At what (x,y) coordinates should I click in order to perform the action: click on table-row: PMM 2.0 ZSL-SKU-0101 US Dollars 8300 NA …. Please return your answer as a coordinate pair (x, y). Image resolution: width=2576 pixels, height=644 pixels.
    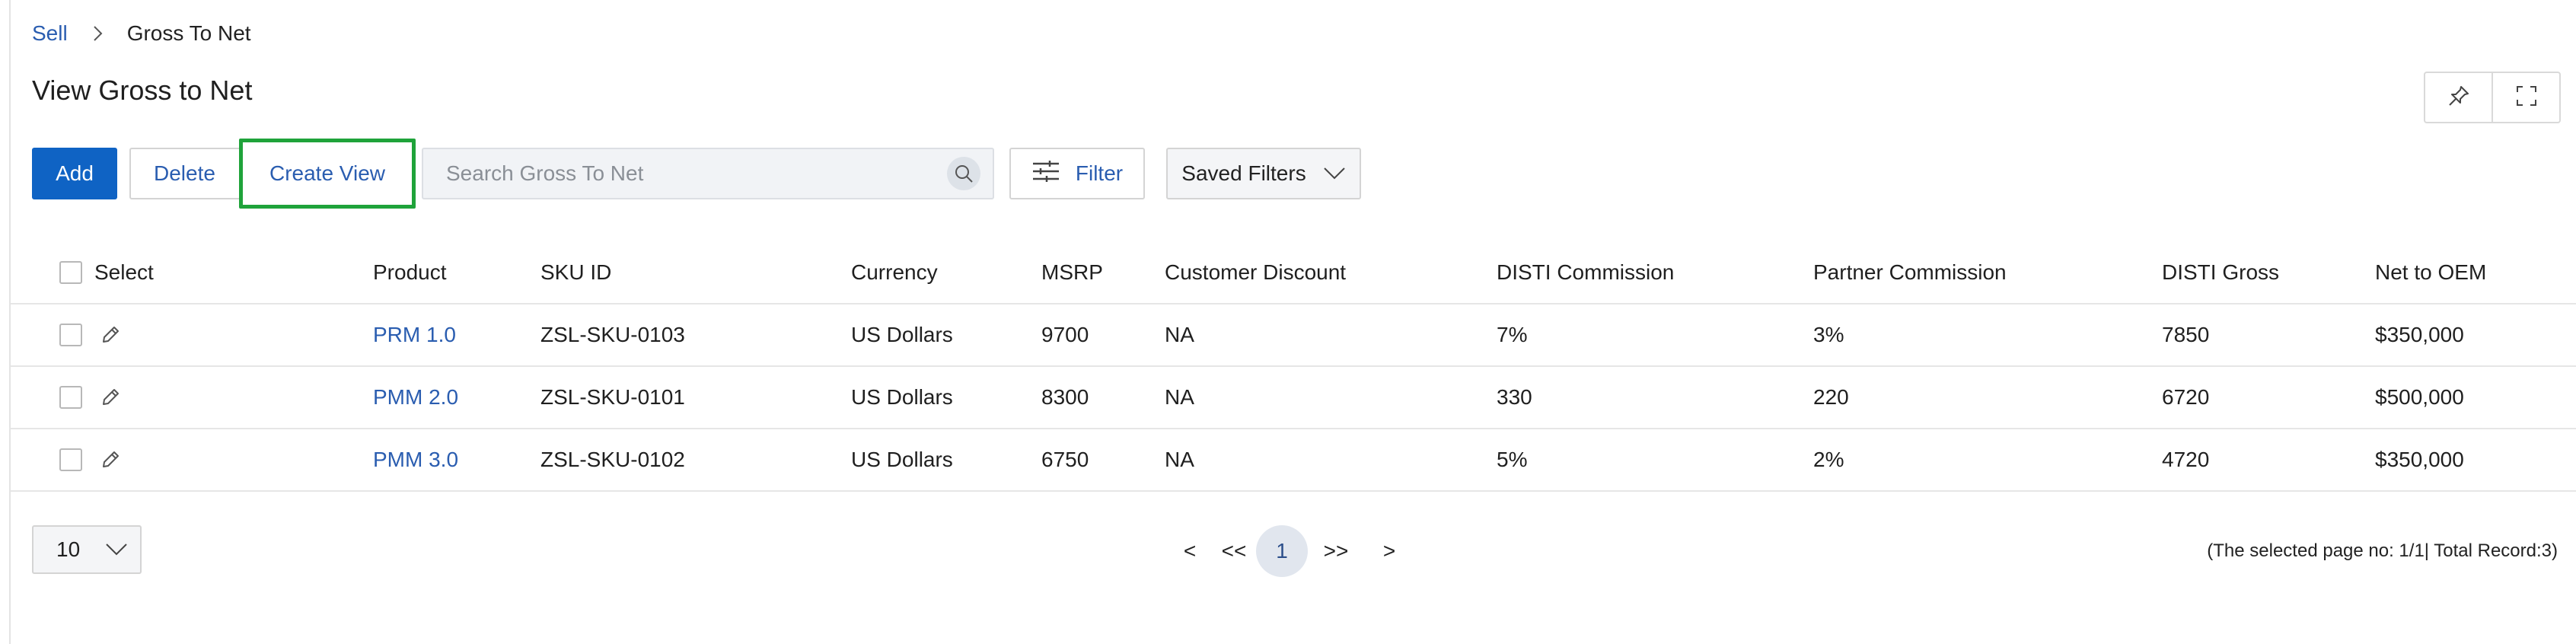
    Looking at the image, I should click on (1293, 398).